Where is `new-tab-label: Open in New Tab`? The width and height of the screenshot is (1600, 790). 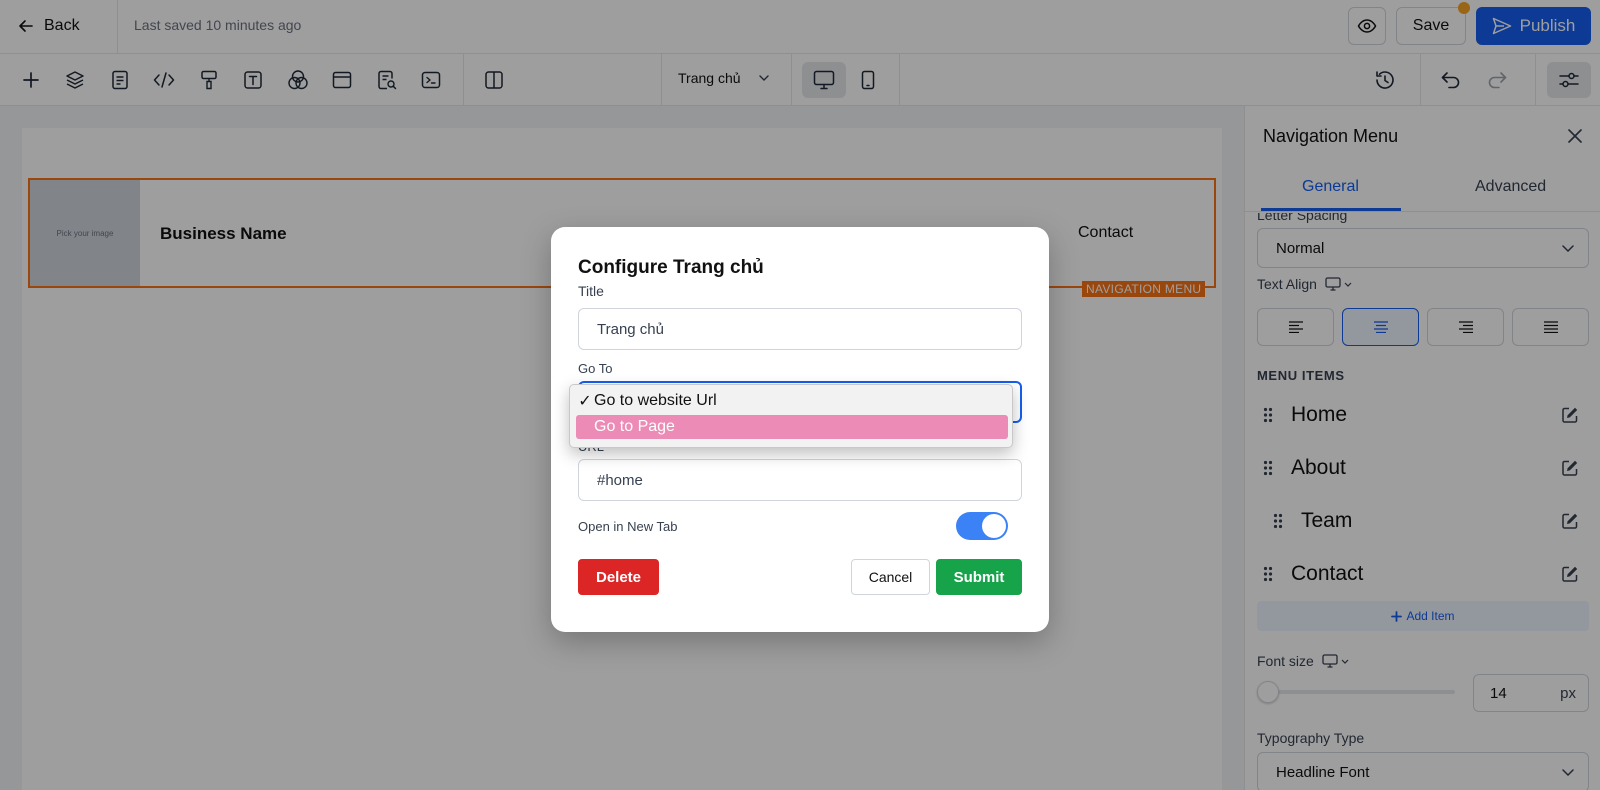
new-tab-label: Open in New Tab is located at coordinates (628, 526).